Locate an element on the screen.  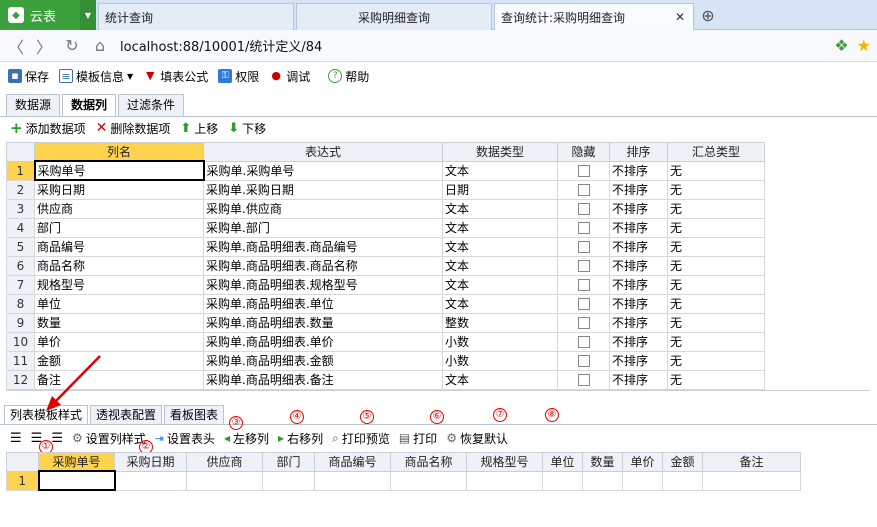
data-type-cell: 小数 is located at coordinates (500, 360).